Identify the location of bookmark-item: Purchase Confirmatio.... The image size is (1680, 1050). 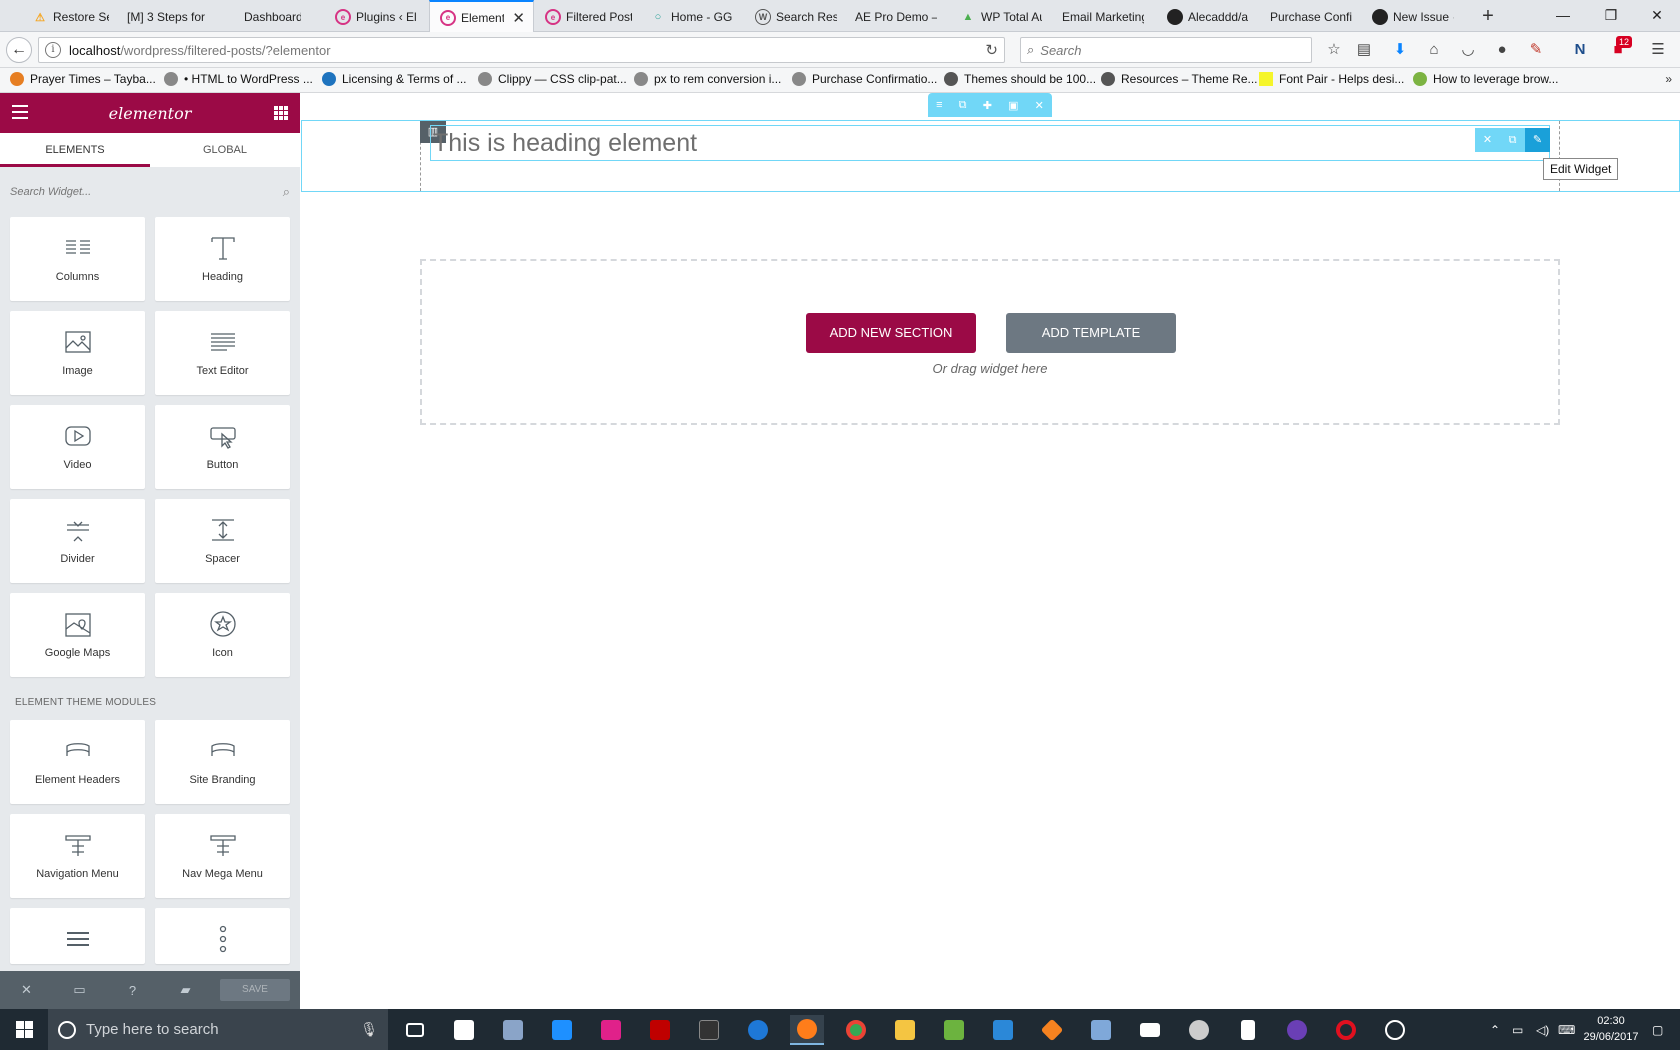
(864, 79).